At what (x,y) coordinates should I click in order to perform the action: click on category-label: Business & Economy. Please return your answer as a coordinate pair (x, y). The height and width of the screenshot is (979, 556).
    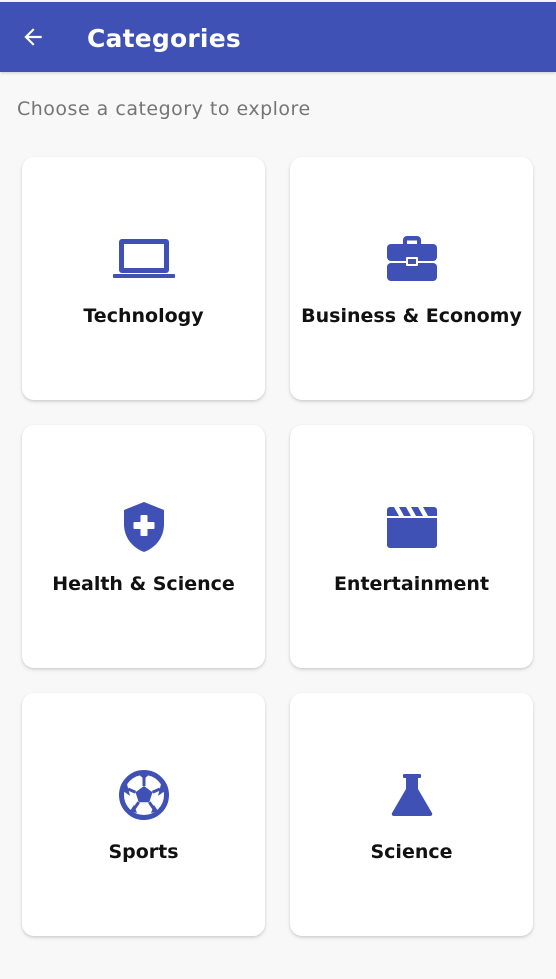
    Looking at the image, I should click on (411, 316).